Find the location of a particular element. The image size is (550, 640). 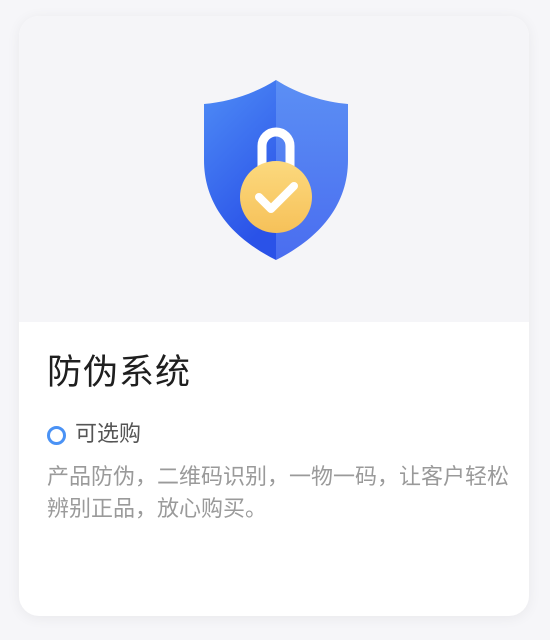

shield-lock-check-icon is located at coordinates (276, 170).